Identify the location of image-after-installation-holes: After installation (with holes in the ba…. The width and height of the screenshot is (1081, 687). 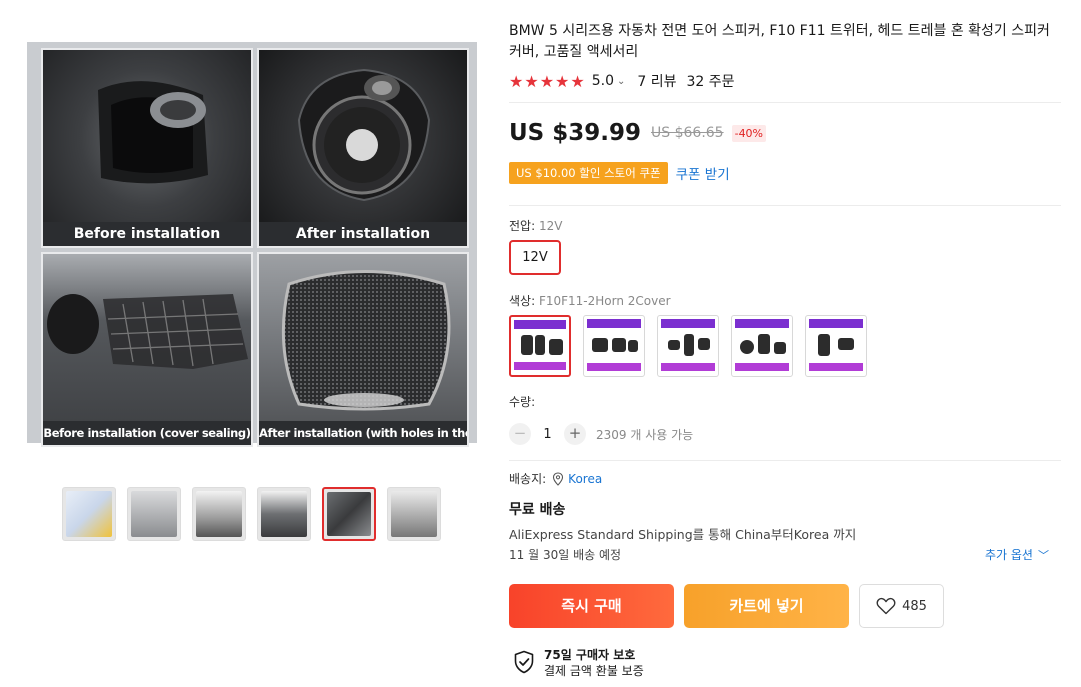
(363, 349).